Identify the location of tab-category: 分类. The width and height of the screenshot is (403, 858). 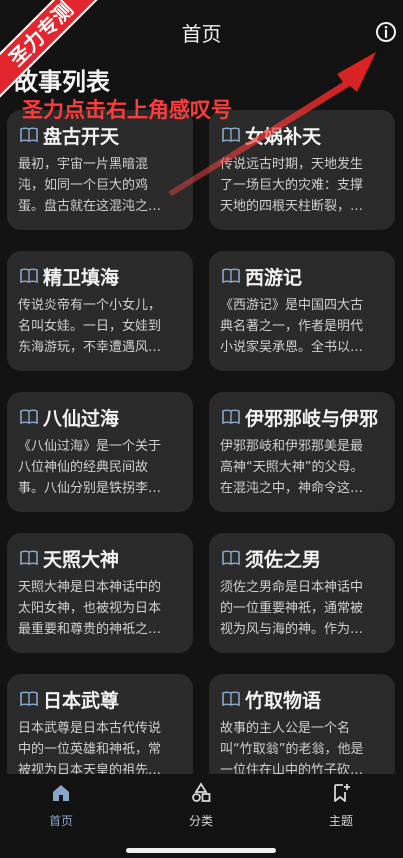
(201, 805).